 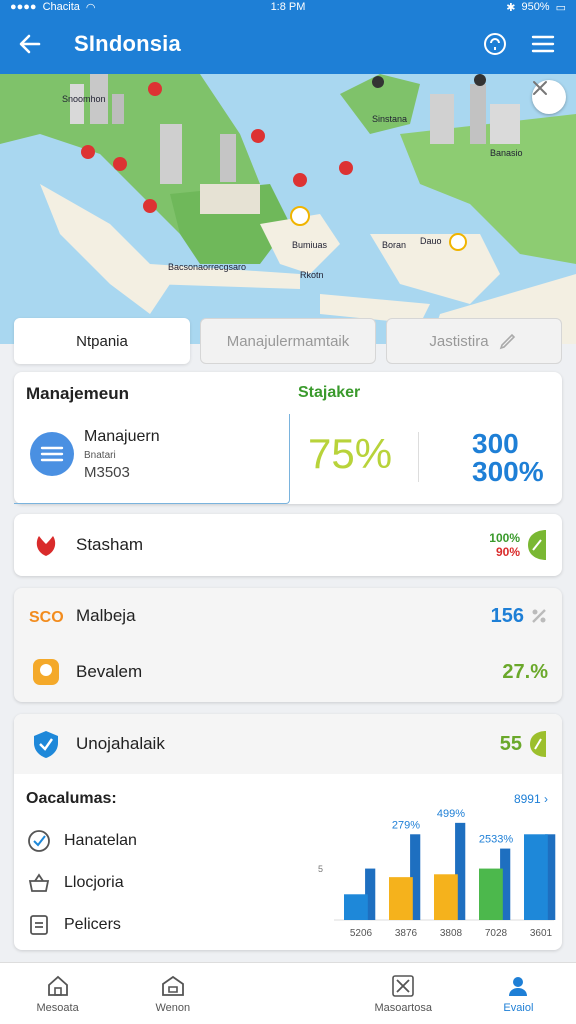 I want to click on stats-item-title: Manajuern, so click(x=122, y=436).